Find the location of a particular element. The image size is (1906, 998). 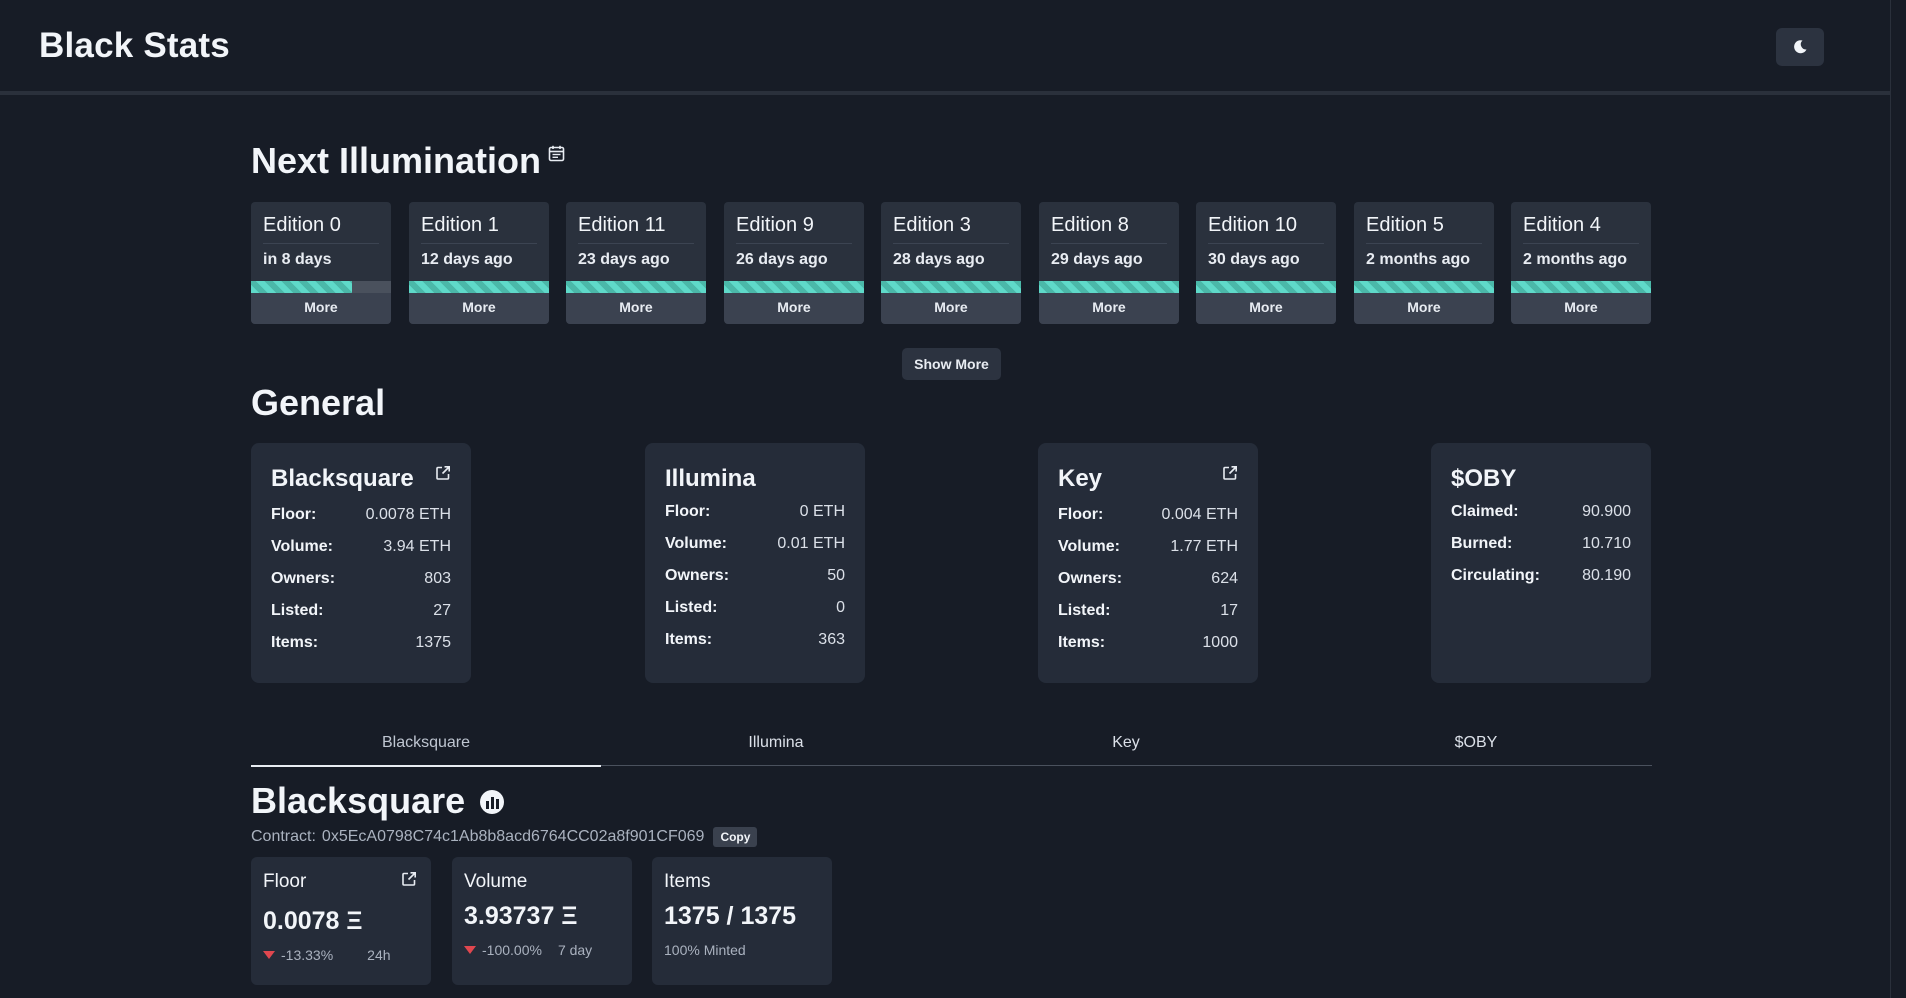

stat-row: Volume: 0.01 ETH is located at coordinates (755, 544).